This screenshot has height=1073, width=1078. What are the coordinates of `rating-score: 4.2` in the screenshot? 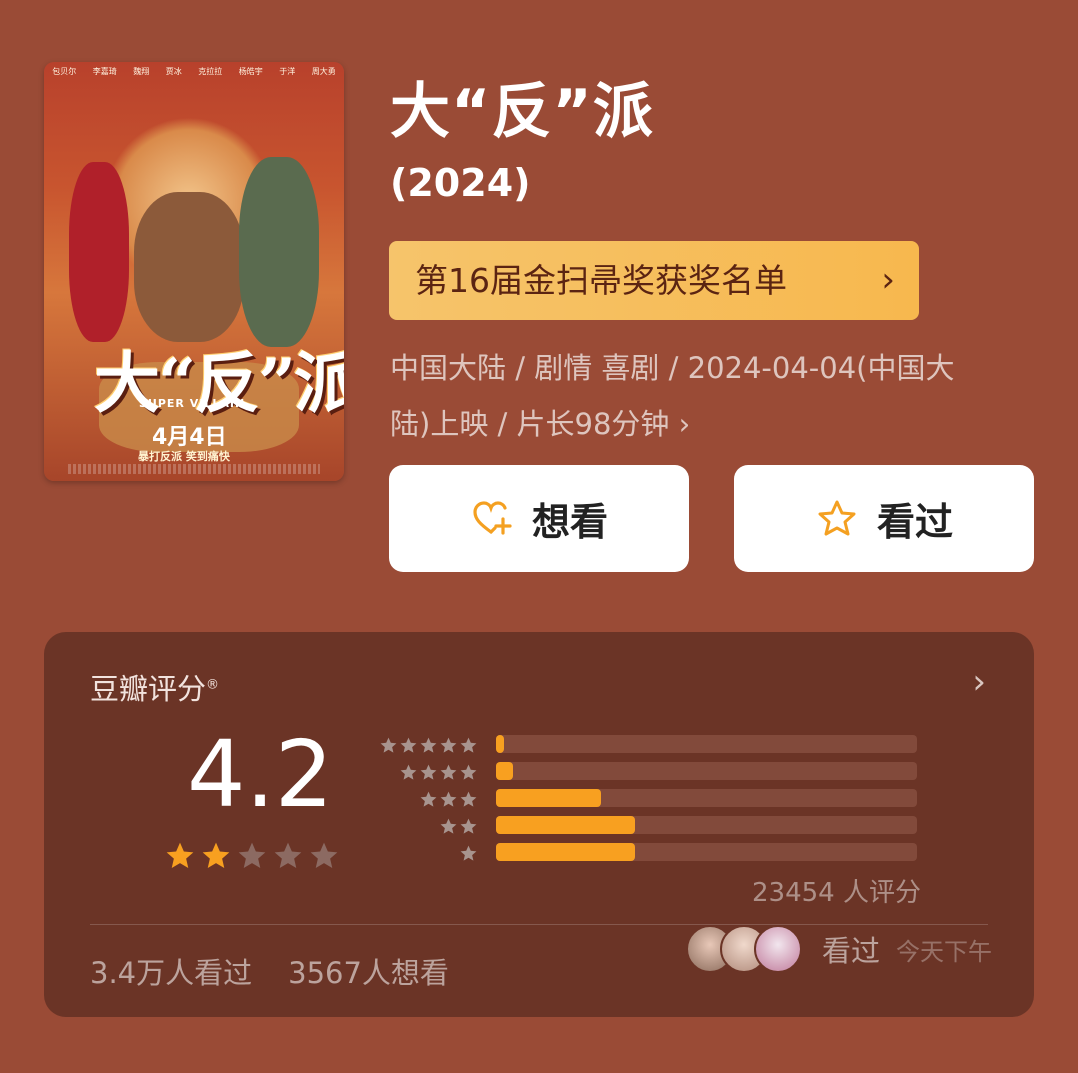 It's located at (260, 774).